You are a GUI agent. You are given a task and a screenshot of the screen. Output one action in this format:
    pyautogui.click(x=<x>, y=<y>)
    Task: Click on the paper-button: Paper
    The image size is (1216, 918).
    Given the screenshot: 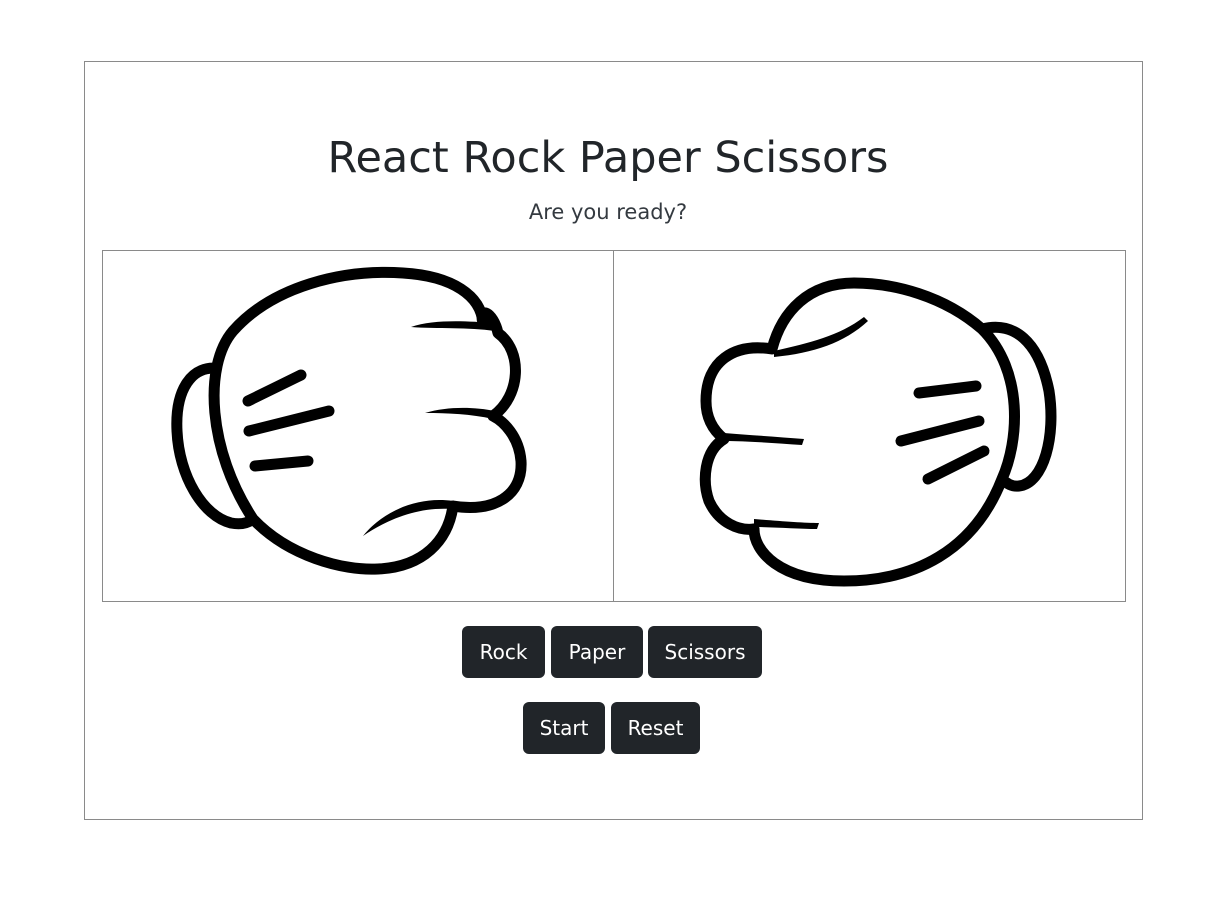 What is the action you would take?
    pyautogui.click(x=597, y=652)
    